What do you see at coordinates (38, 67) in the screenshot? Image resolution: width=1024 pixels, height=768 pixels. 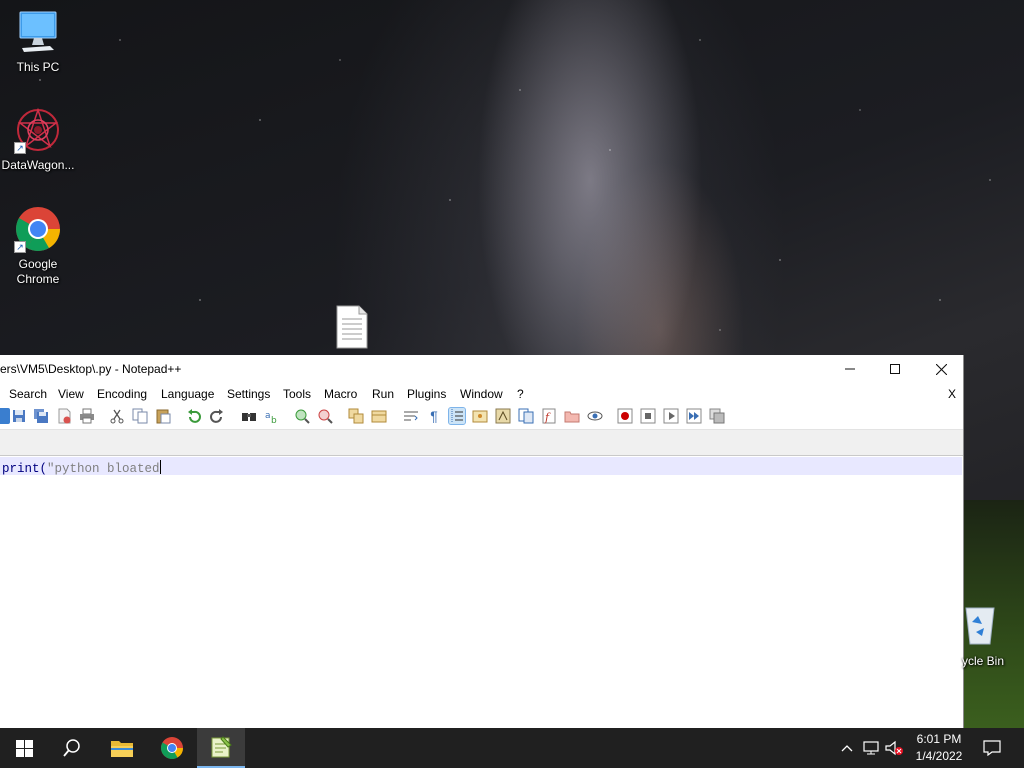 I see `desktop-icon-label: This PC` at bounding box center [38, 67].